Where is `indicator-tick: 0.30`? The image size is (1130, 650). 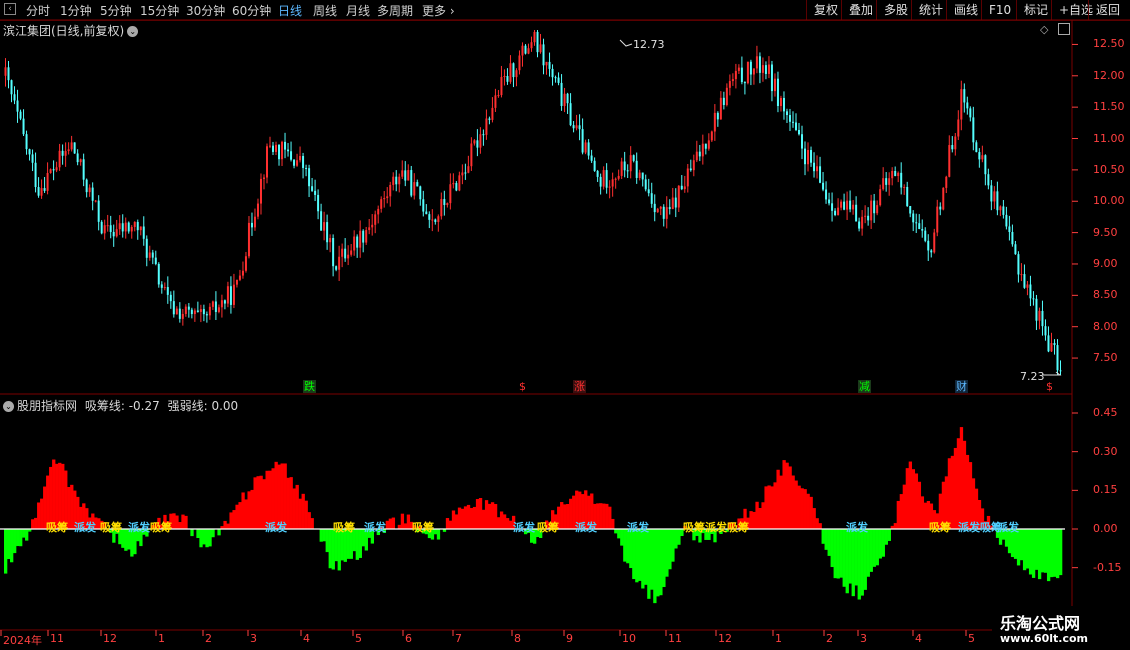
indicator-tick: 0.30 is located at coordinates (1105, 451).